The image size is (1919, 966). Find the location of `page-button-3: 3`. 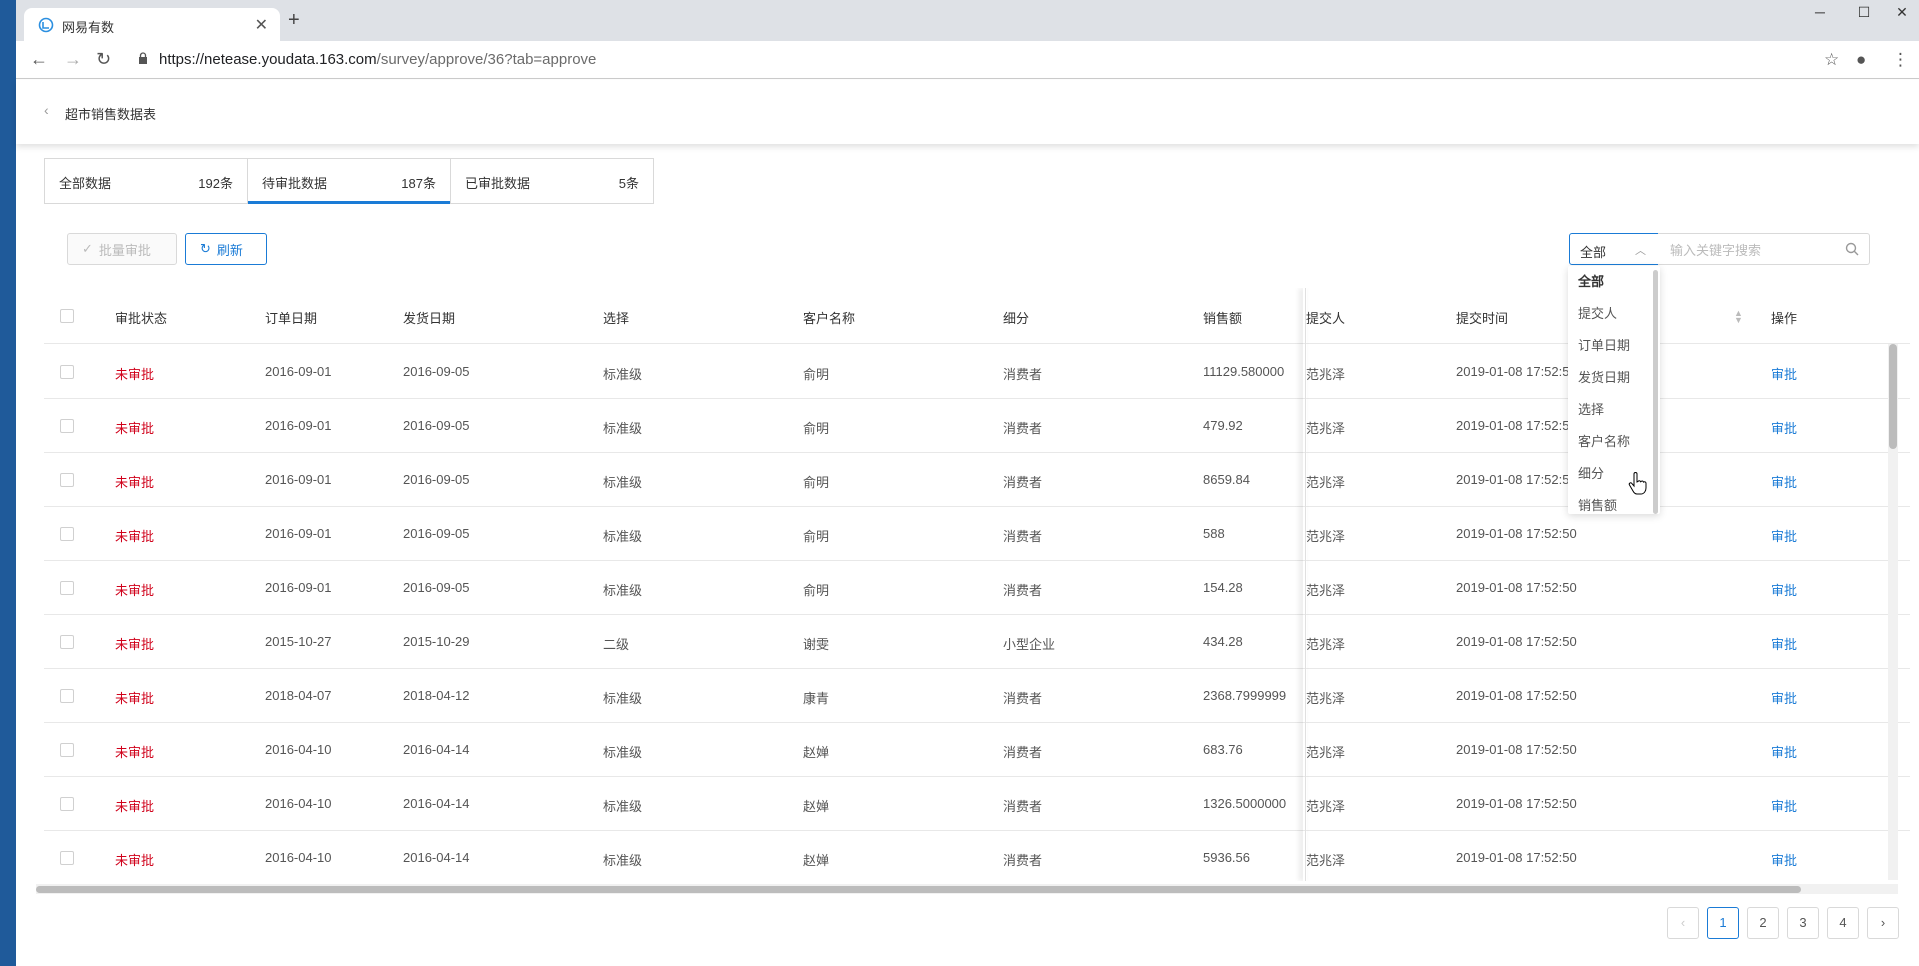

page-button-3: 3 is located at coordinates (1803, 923).